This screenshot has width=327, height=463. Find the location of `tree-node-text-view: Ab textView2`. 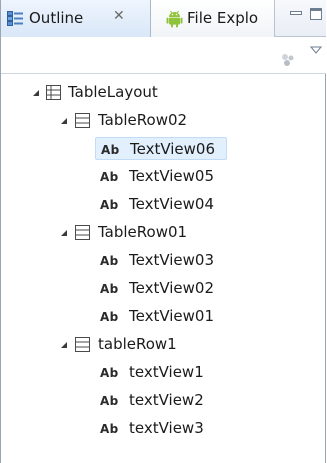

tree-node-text-view: Ab textView2 is located at coordinates (175, 400).